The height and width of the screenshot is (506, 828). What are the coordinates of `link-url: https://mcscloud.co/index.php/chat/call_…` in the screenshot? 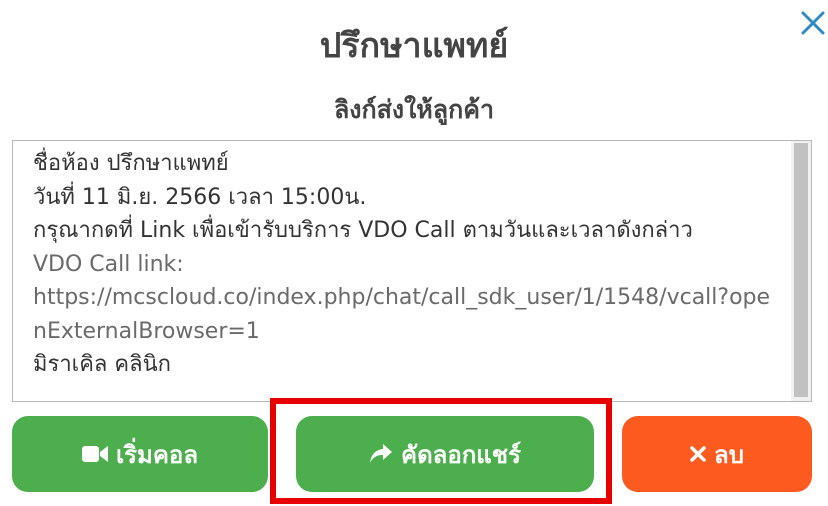 It's located at (402, 314).